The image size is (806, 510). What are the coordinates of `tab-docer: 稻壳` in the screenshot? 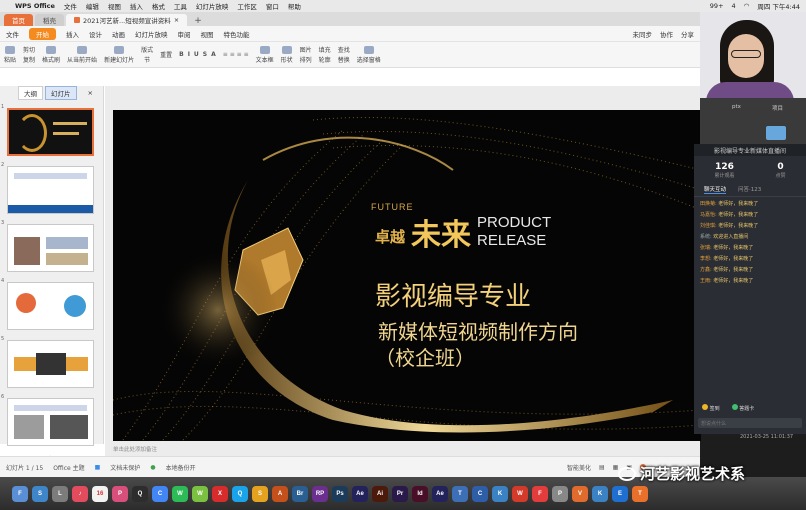 It's located at (49, 20).